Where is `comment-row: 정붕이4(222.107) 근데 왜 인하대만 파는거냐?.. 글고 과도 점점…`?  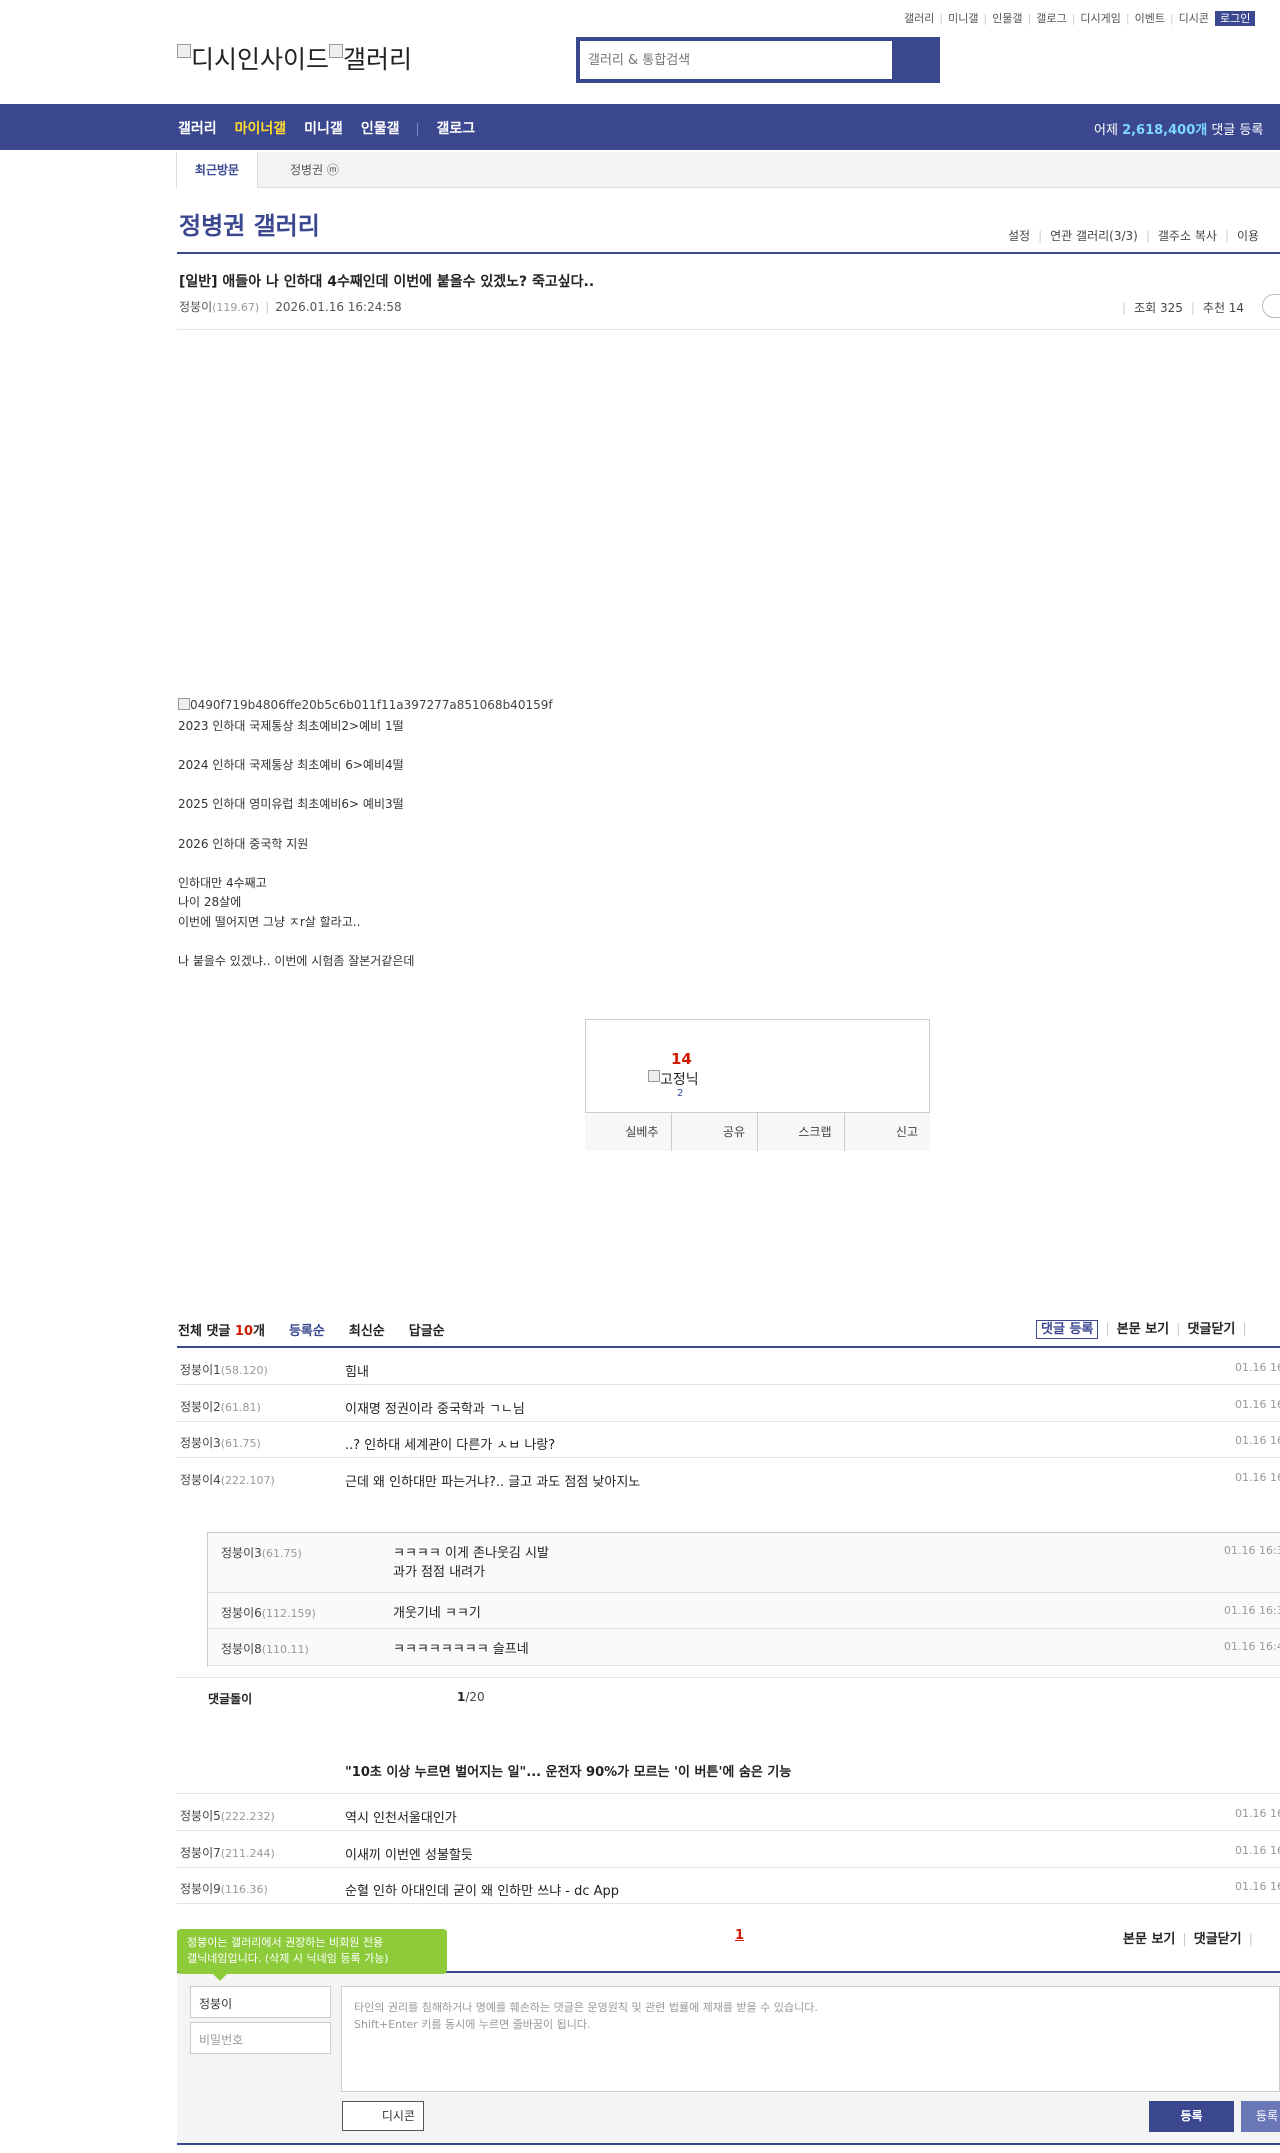 comment-row: 정붕이4(222.107) 근데 왜 인하대만 파는거냐?.. 글고 과도 점점… is located at coordinates (728, 1495).